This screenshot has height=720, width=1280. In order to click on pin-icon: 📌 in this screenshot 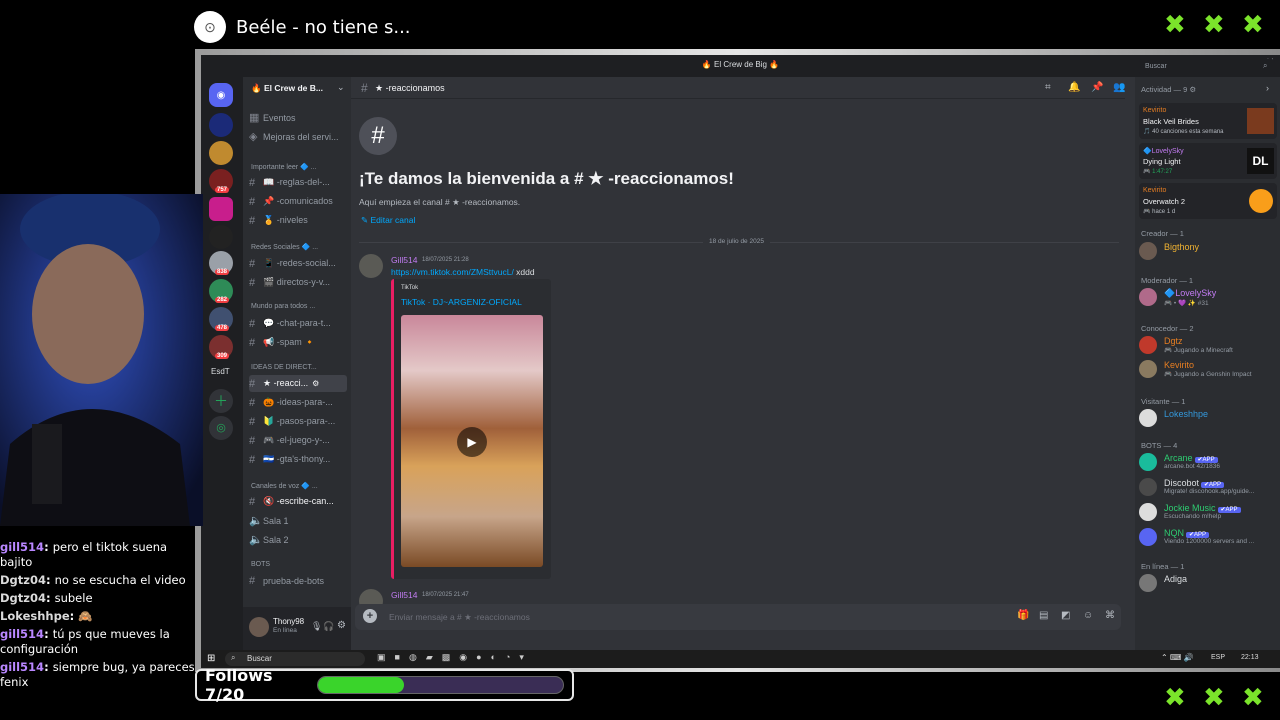, I will do `click(1097, 87)`.